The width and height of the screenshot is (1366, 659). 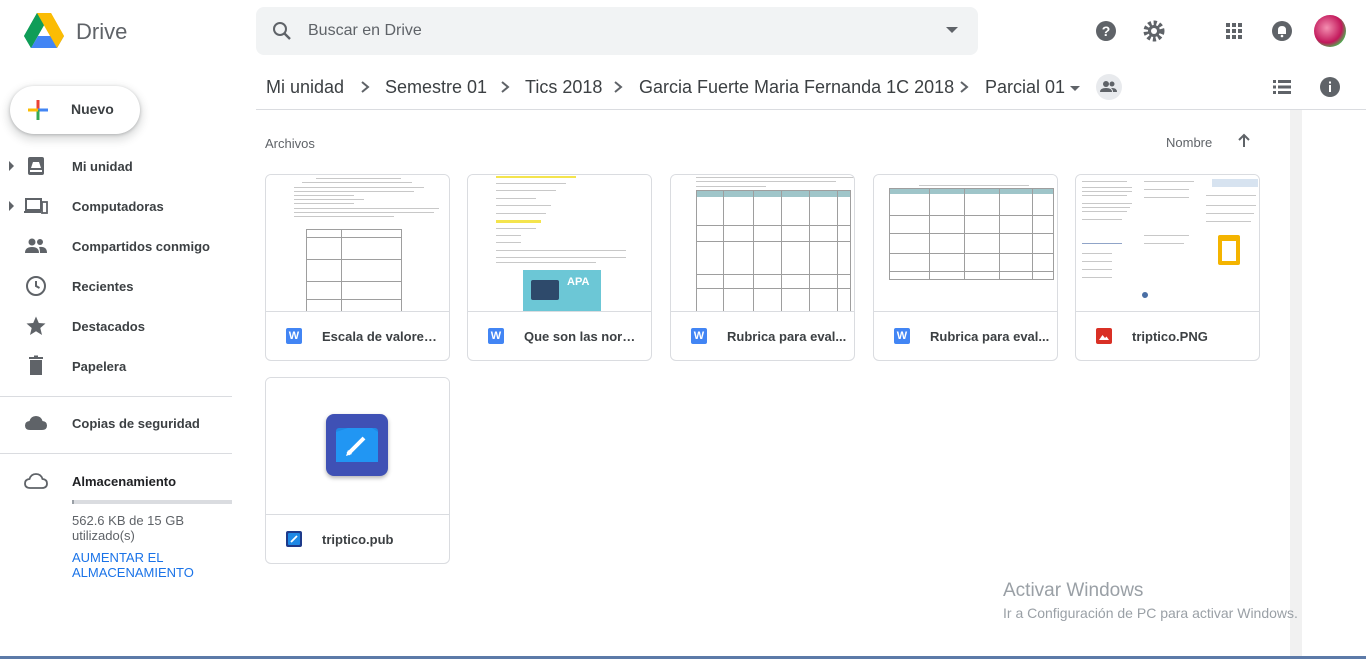 I want to click on plus-icon, so click(x=38, y=110).